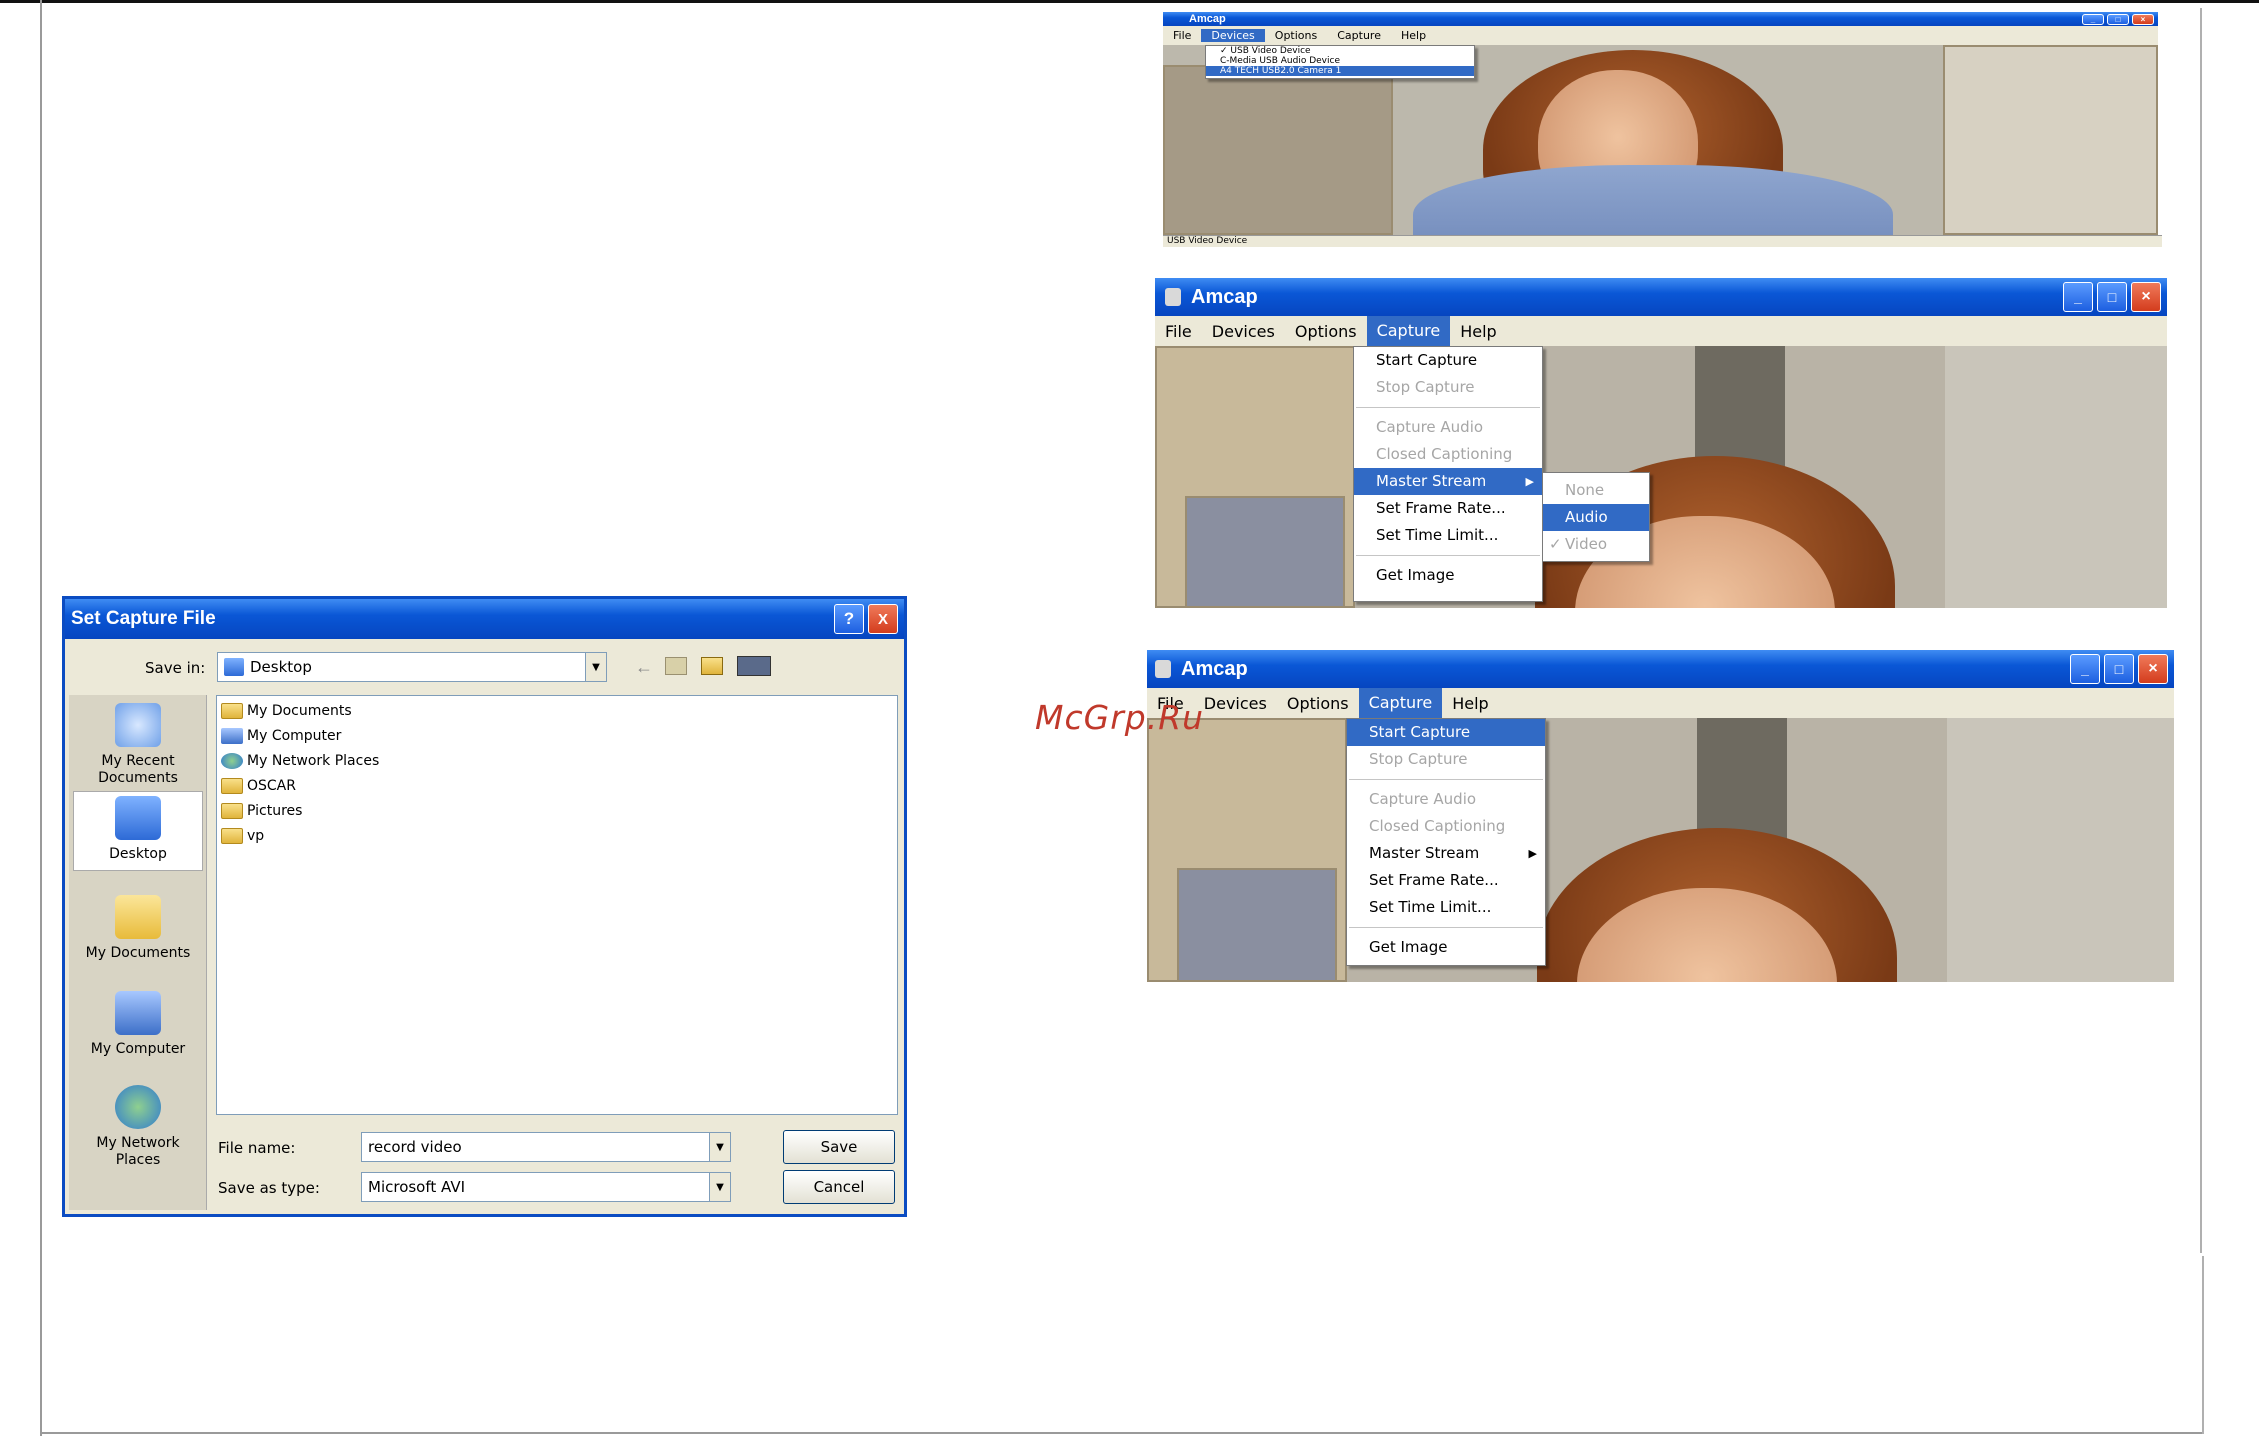 The image size is (2259, 1436). Describe the element at coordinates (138, 725) in the screenshot. I see `recent-documents-icon` at that location.